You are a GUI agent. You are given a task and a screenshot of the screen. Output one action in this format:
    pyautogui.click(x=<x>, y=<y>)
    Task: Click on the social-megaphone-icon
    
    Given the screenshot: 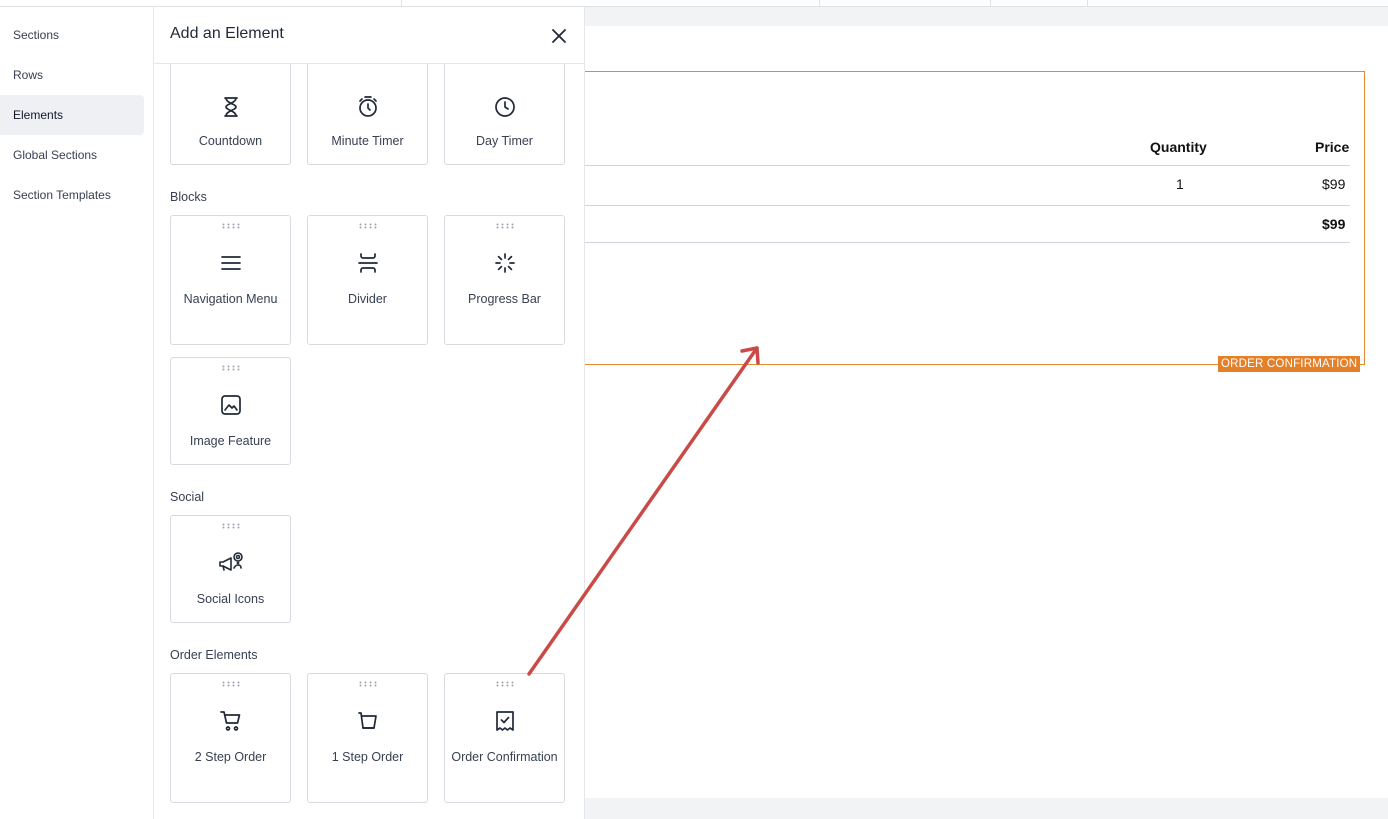 What is the action you would take?
    pyautogui.click(x=230, y=561)
    